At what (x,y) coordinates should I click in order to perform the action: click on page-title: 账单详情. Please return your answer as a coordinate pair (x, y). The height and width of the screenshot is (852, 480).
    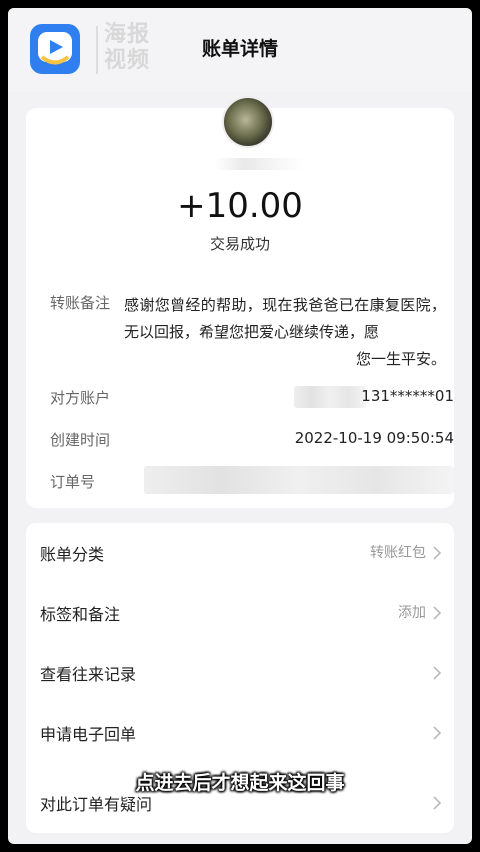
    Looking at the image, I should click on (239, 49).